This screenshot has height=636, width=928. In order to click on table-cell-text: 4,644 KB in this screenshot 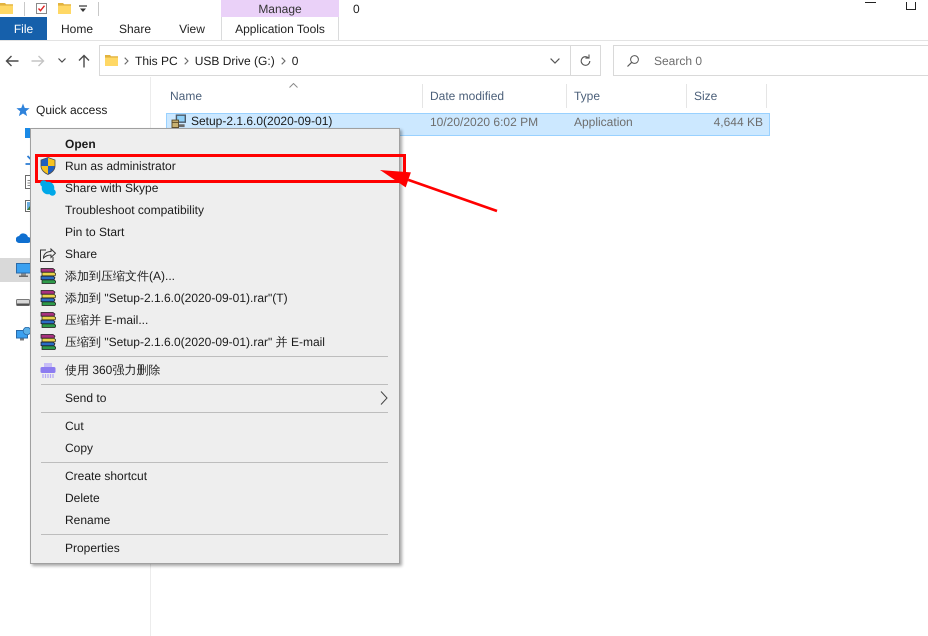, I will do `click(738, 122)`.